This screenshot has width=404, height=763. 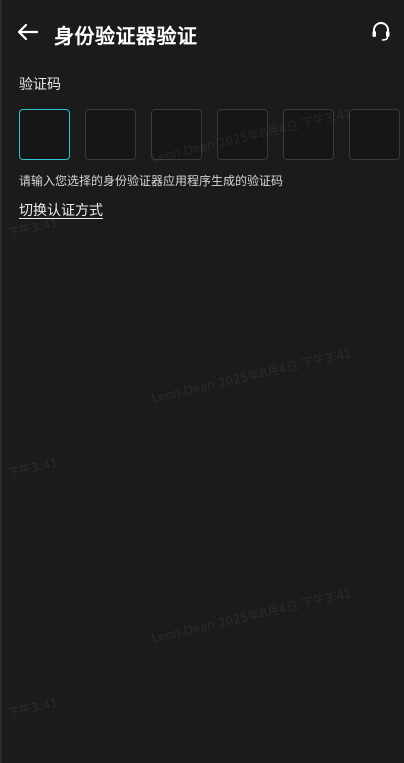 I want to click on headset-icon, so click(x=381, y=33).